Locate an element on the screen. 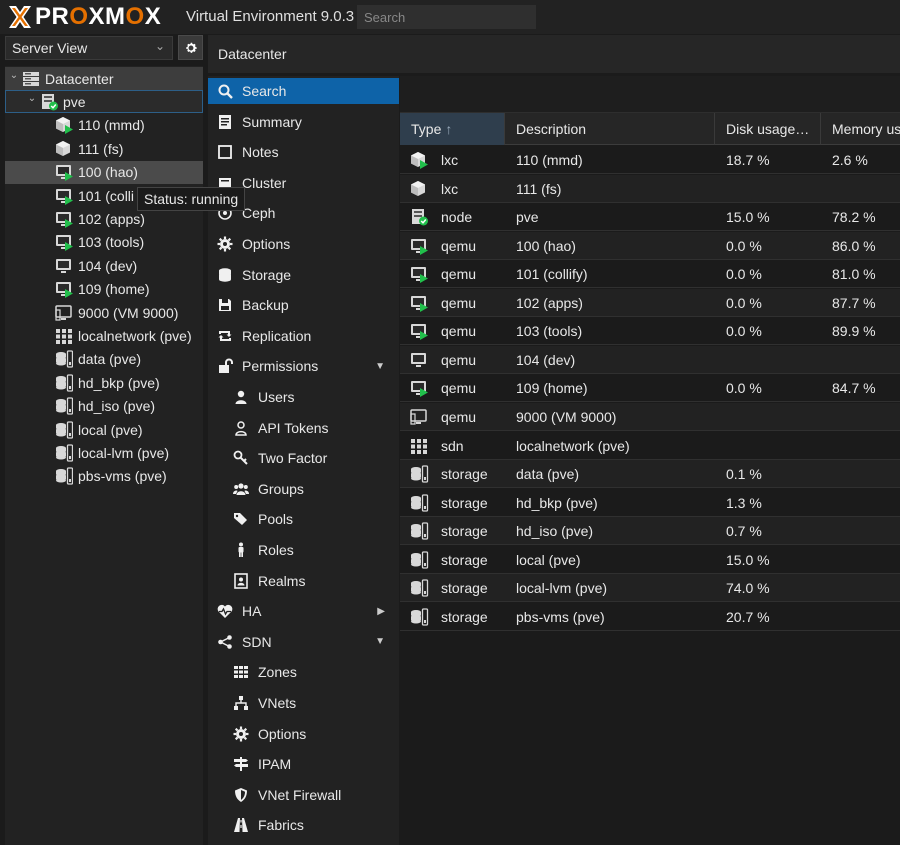 The image size is (900, 845). tree-node-datacenter: ⌄ Datacenter is located at coordinates (104, 78).